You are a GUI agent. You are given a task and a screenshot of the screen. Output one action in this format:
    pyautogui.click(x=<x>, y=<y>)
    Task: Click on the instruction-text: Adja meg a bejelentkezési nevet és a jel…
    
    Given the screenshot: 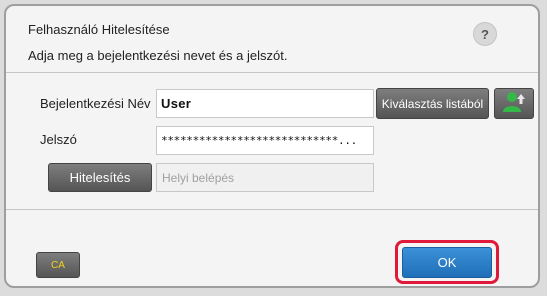 What is the action you would take?
    pyautogui.click(x=158, y=55)
    